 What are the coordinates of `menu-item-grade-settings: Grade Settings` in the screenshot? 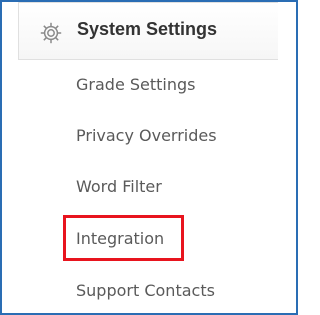 It's located at (136, 84).